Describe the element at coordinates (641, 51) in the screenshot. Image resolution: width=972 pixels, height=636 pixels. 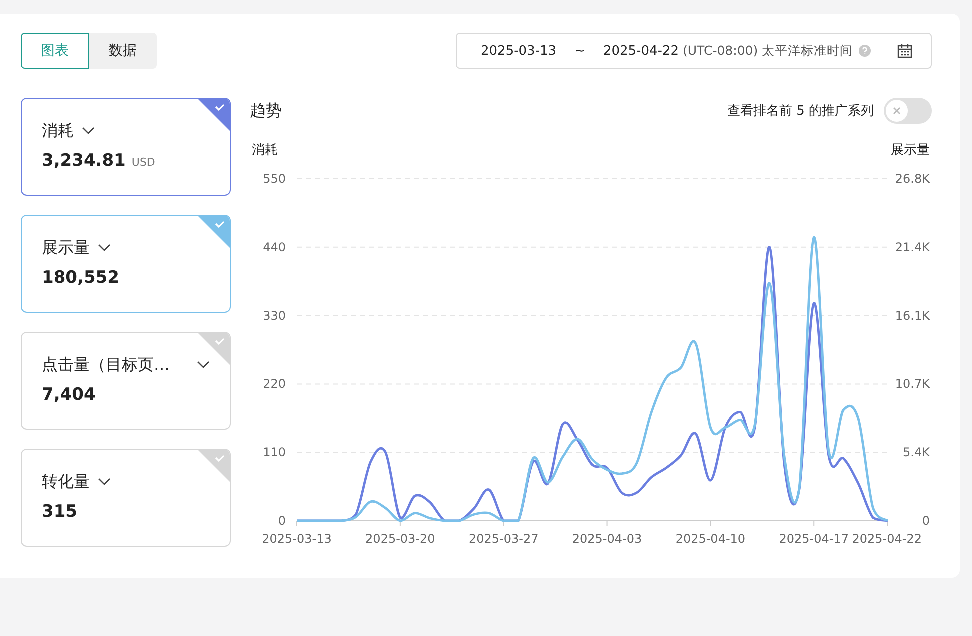
I see `end-date: 2025-04-22` at that location.